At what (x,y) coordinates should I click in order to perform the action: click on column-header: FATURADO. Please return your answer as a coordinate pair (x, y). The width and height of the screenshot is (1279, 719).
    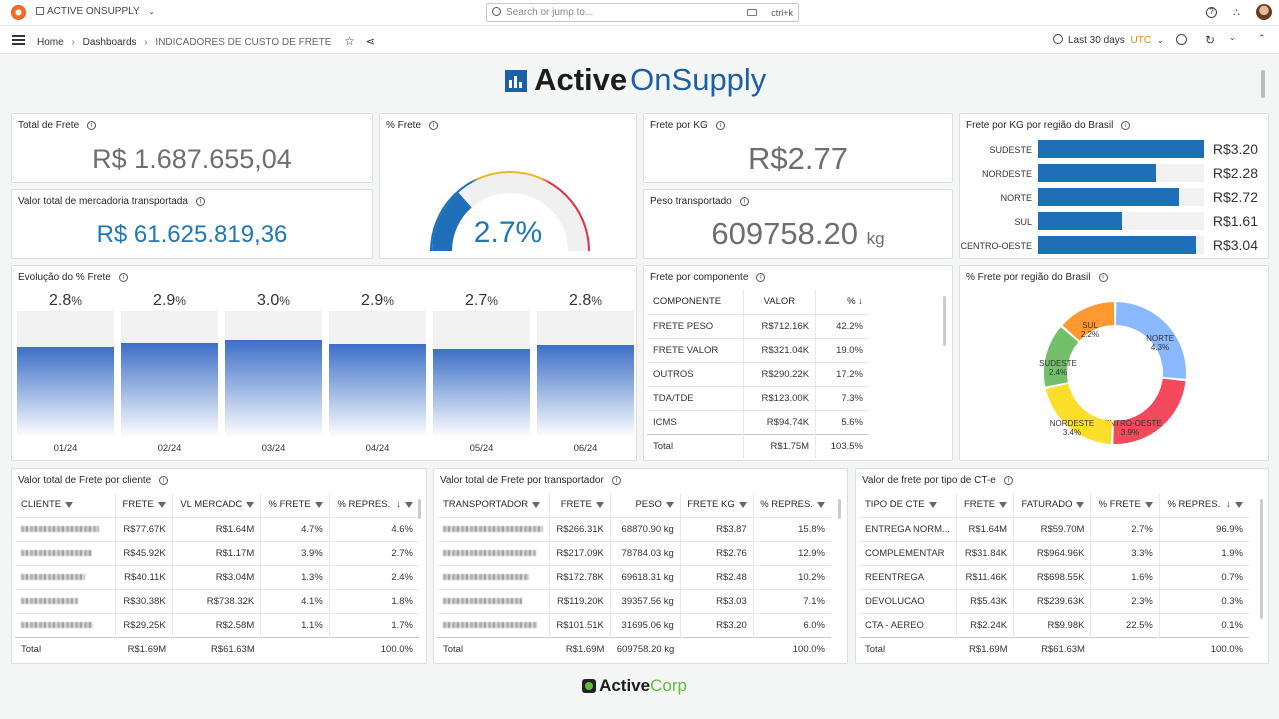
    Looking at the image, I should click on (1052, 505).